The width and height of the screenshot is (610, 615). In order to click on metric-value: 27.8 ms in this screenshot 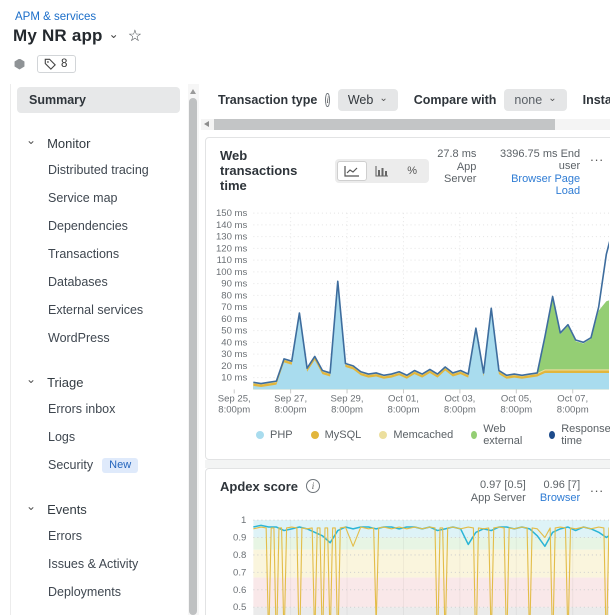, I will do `click(457, 154)`.